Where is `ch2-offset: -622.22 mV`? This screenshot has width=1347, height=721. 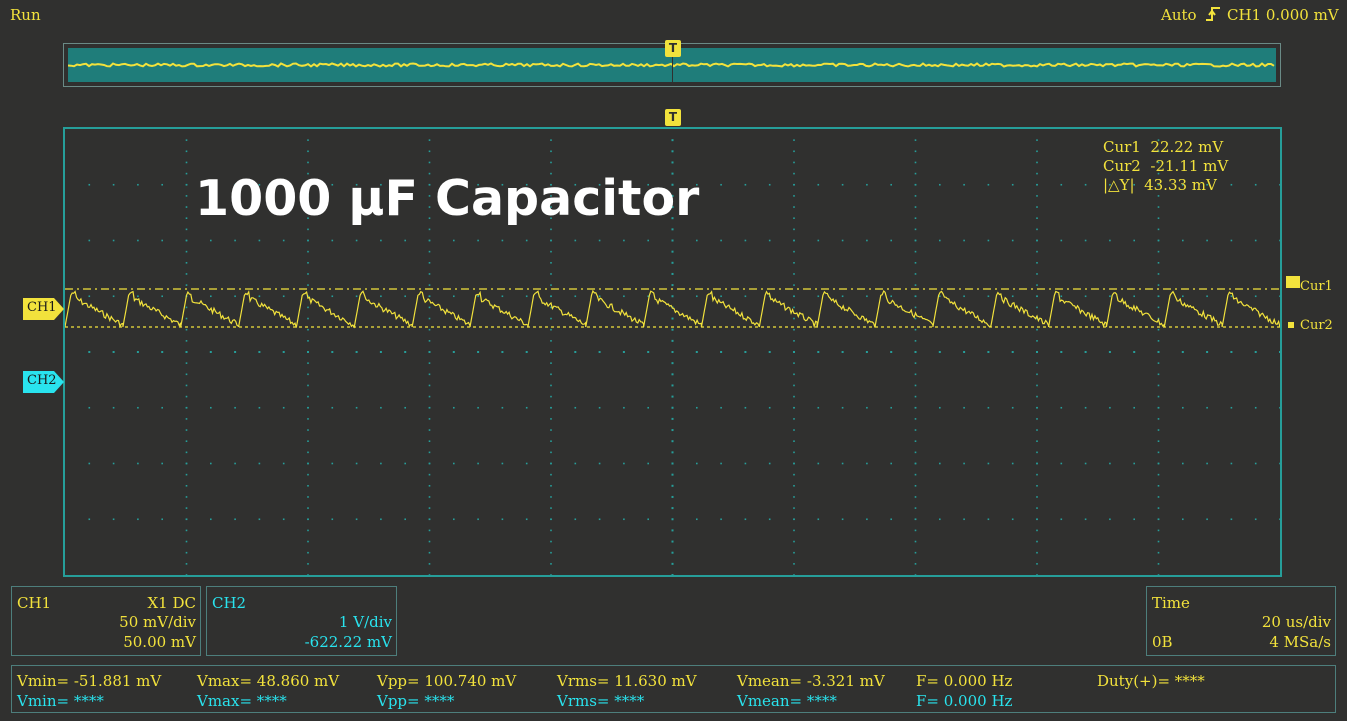
ch2-offset: -622.22 mV is located at coordinates (348, 642).